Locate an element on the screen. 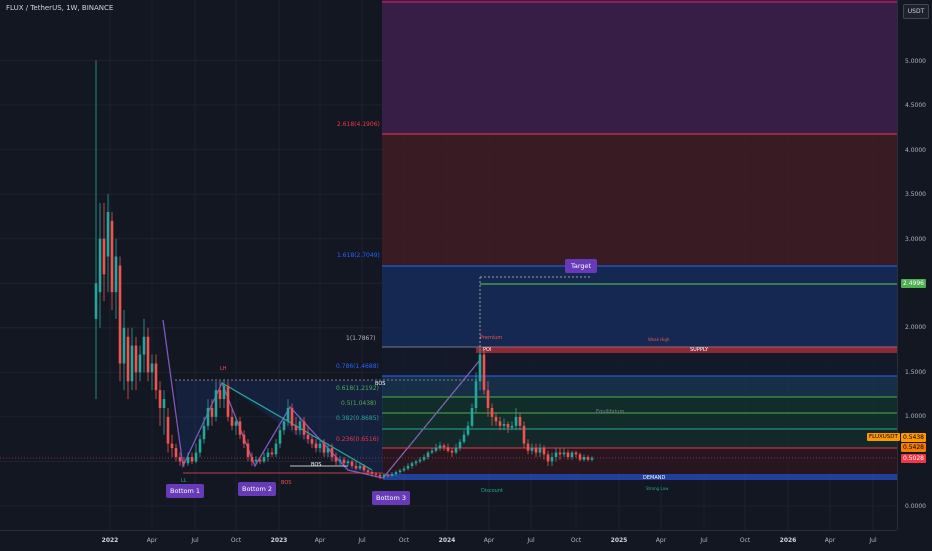 This screenshot has height=551, width=932. fib-label-1618: 1.618(2.7049) is located at coordinates (358, 255).